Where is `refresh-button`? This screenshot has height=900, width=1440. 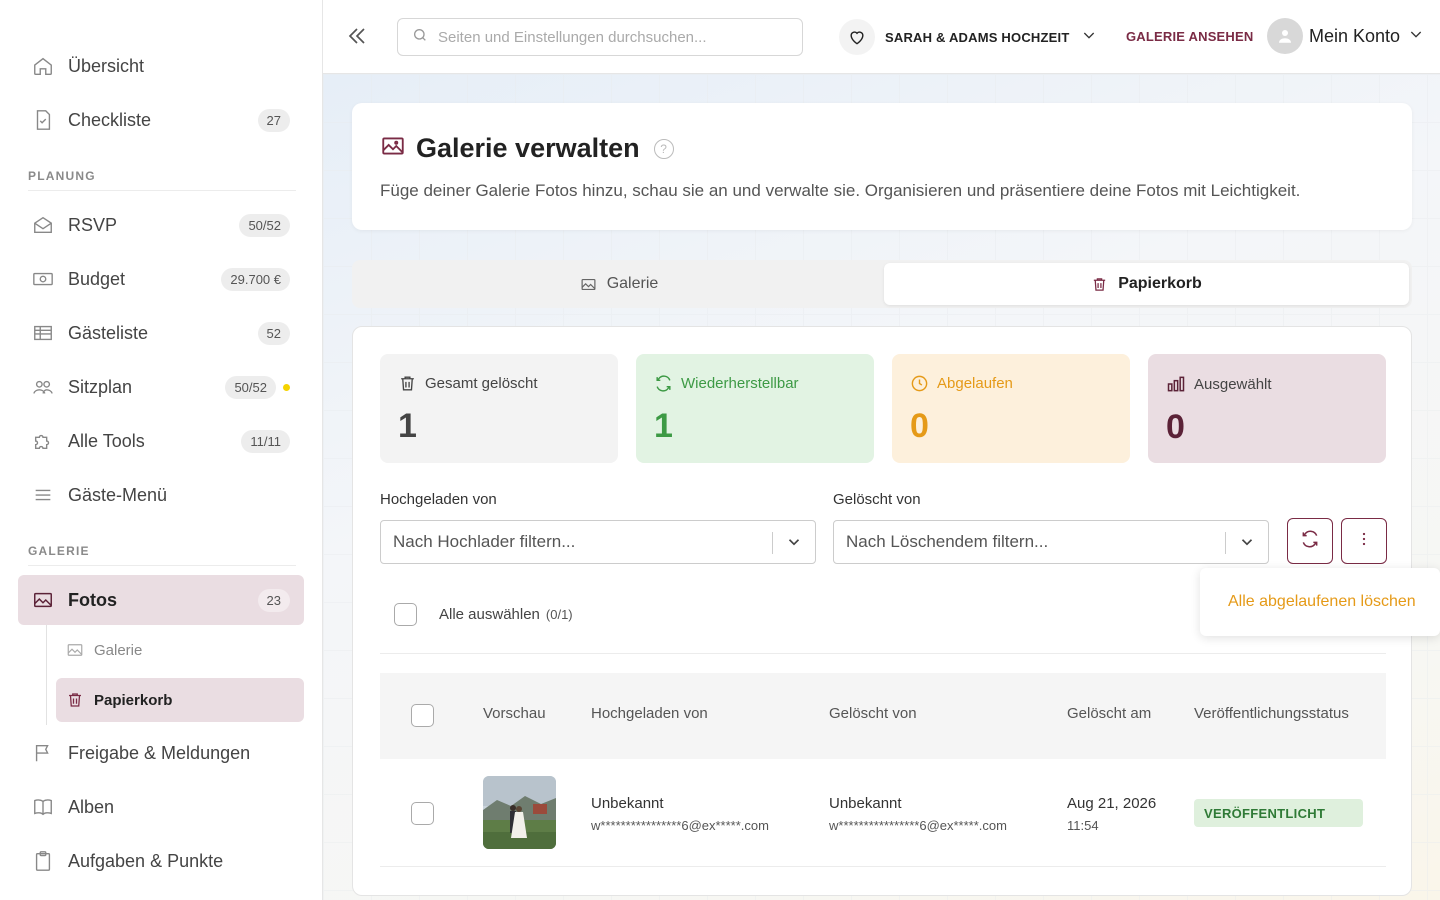
refresh-button is located at coordinates (1310, 541).